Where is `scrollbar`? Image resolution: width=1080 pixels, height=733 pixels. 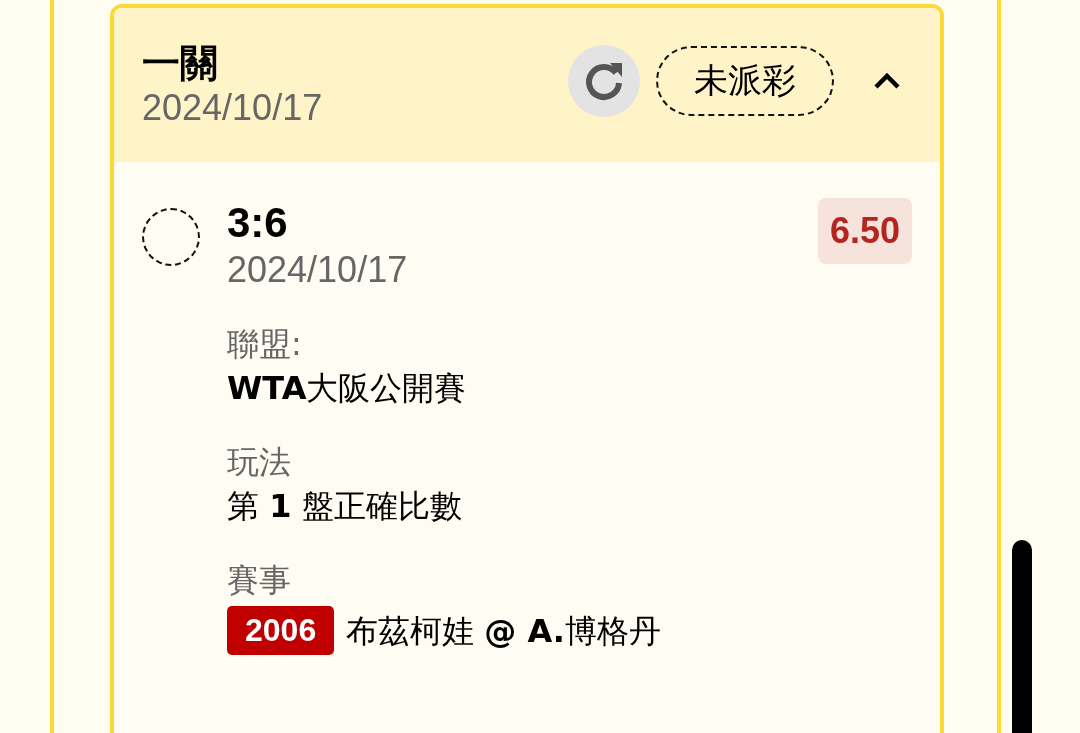 scrollbar is located at coordinates (1022, 636).